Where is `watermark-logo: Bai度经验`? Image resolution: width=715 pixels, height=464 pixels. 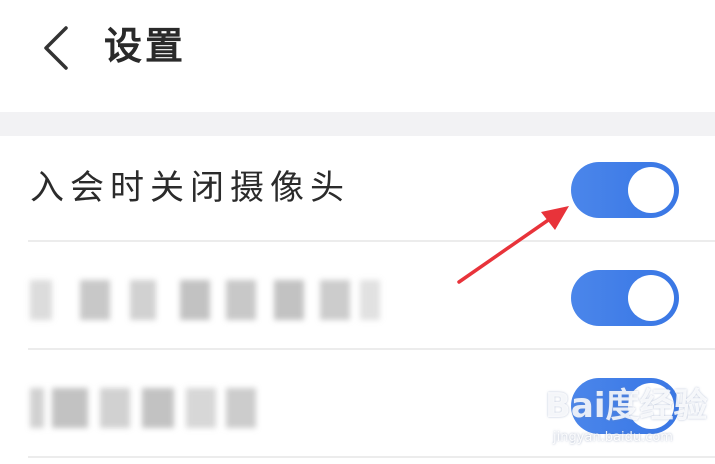 watermark-logo: Bai度经验 is located at coordinates (626, 406).